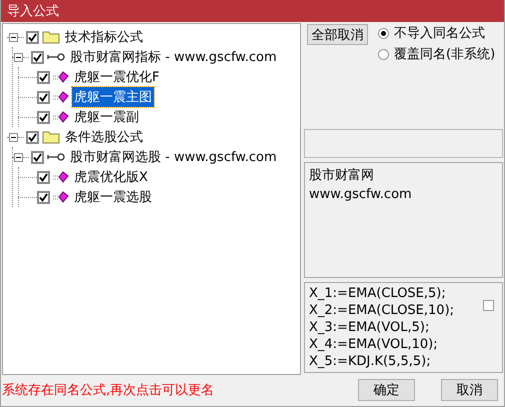 The image size is (505, 407). I want to click on window-title: 导入公式, so click(252, 11).